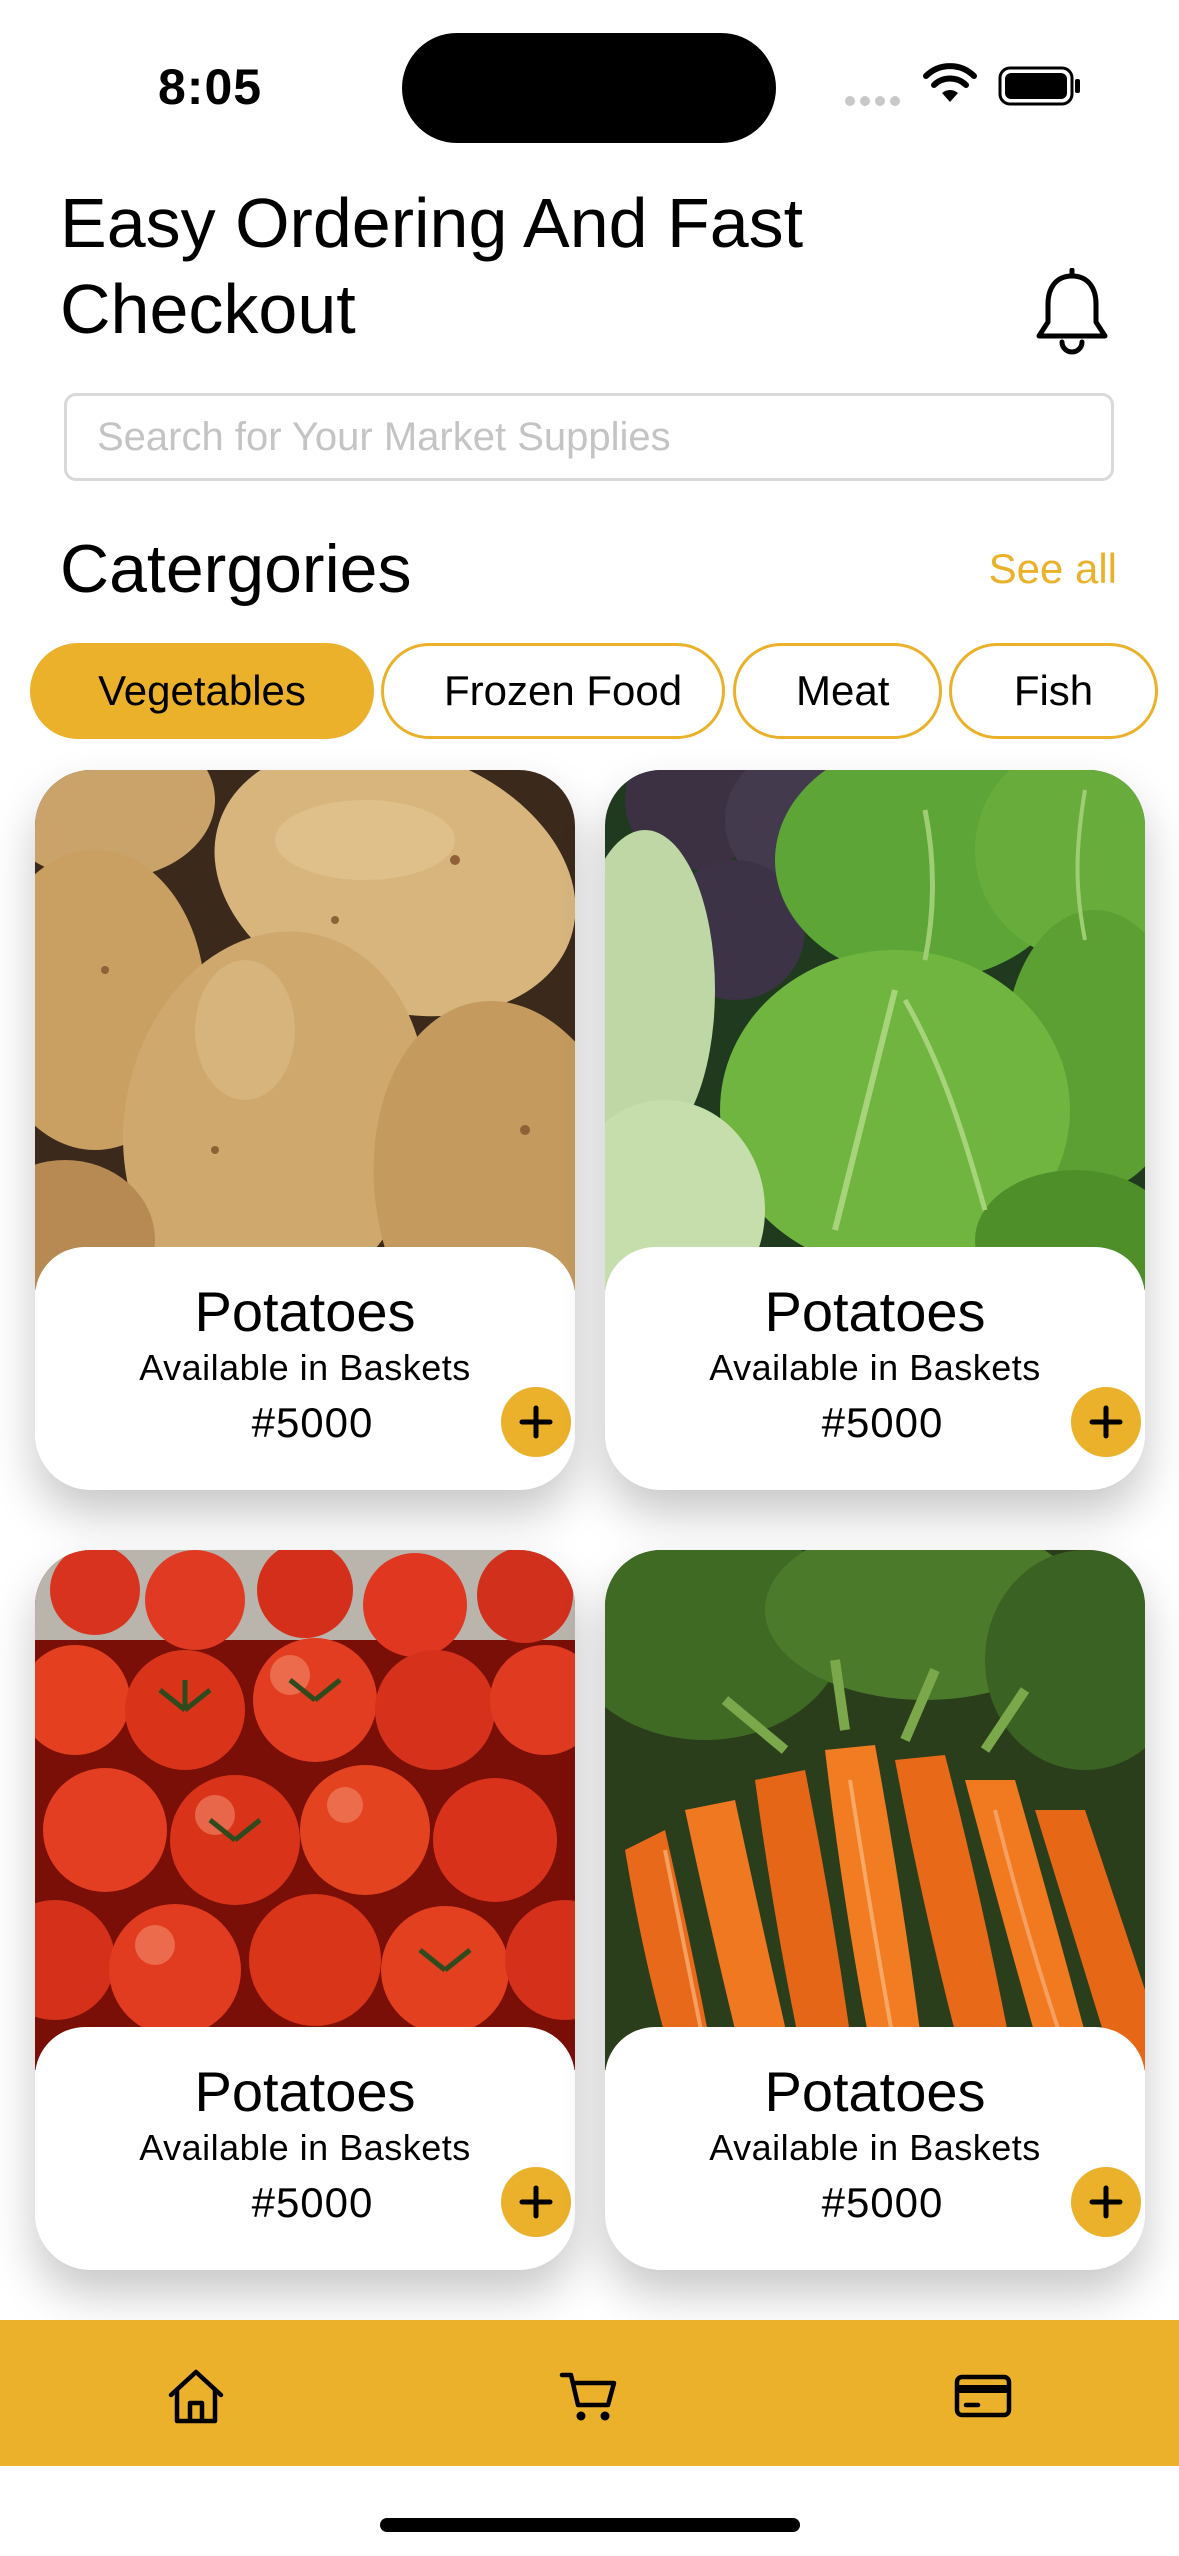 The image size is (1179, 2556). I want to click on potatoes-image, so click(305, 1030).